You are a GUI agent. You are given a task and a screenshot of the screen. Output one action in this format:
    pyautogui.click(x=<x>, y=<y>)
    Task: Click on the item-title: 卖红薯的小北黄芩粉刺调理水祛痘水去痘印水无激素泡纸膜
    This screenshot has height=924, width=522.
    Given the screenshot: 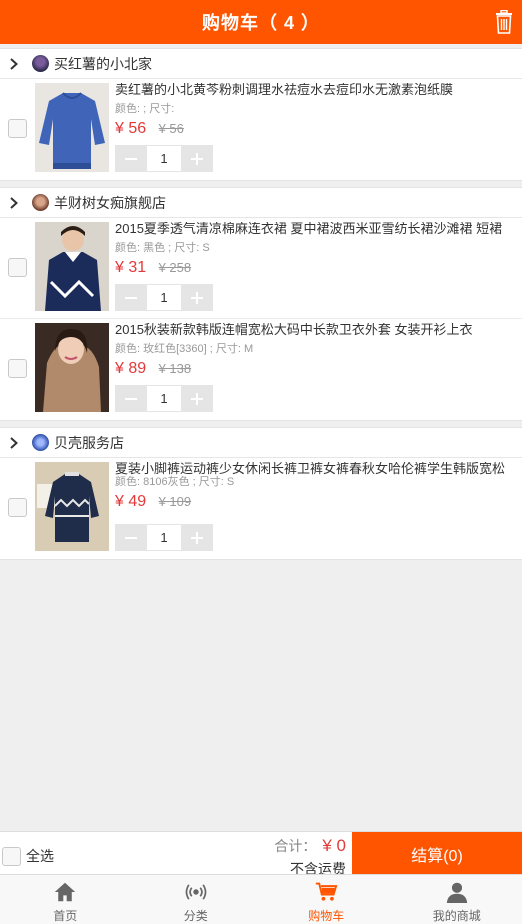 What is the action you would take?
    pyautogui.click(x=314, y=90)
    